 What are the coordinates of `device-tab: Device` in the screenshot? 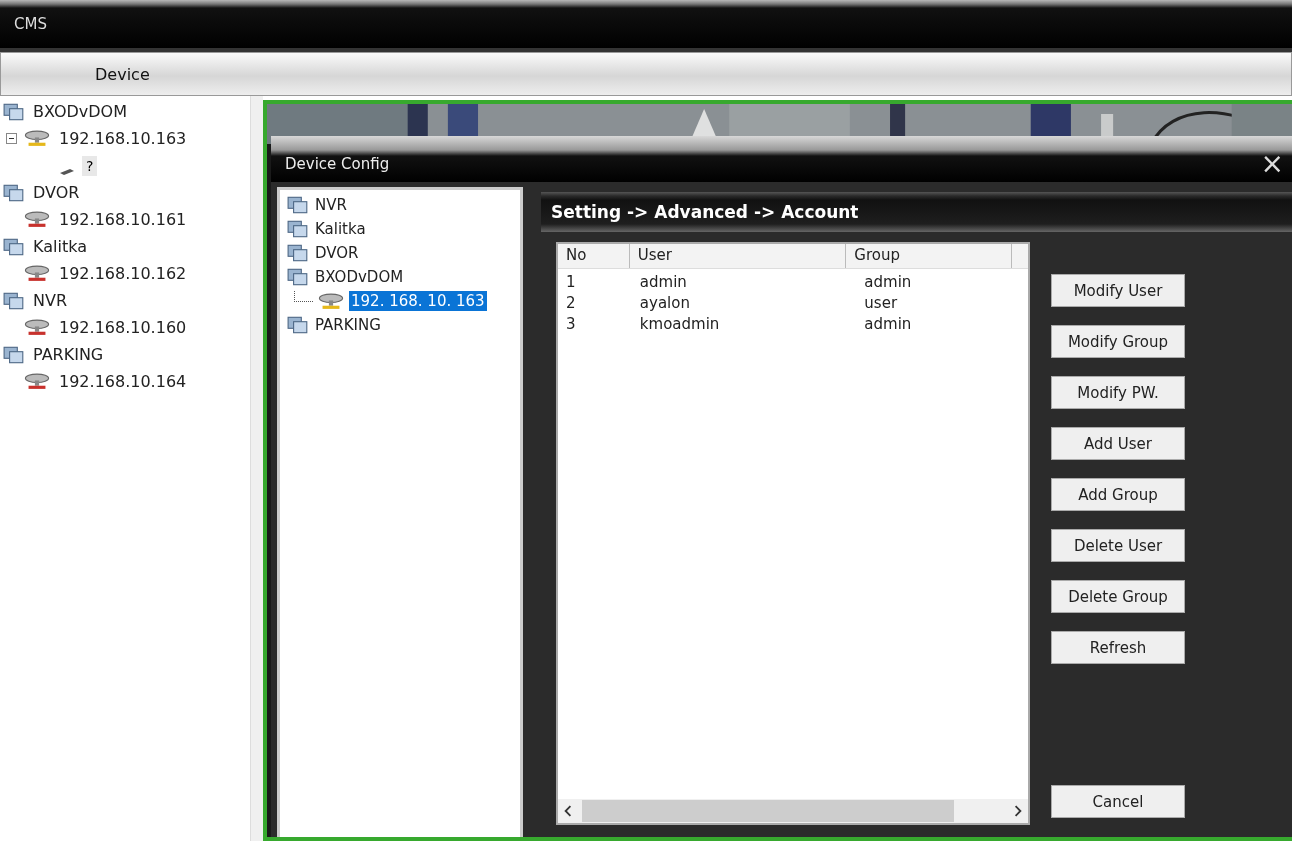 It's located at (122, 74).